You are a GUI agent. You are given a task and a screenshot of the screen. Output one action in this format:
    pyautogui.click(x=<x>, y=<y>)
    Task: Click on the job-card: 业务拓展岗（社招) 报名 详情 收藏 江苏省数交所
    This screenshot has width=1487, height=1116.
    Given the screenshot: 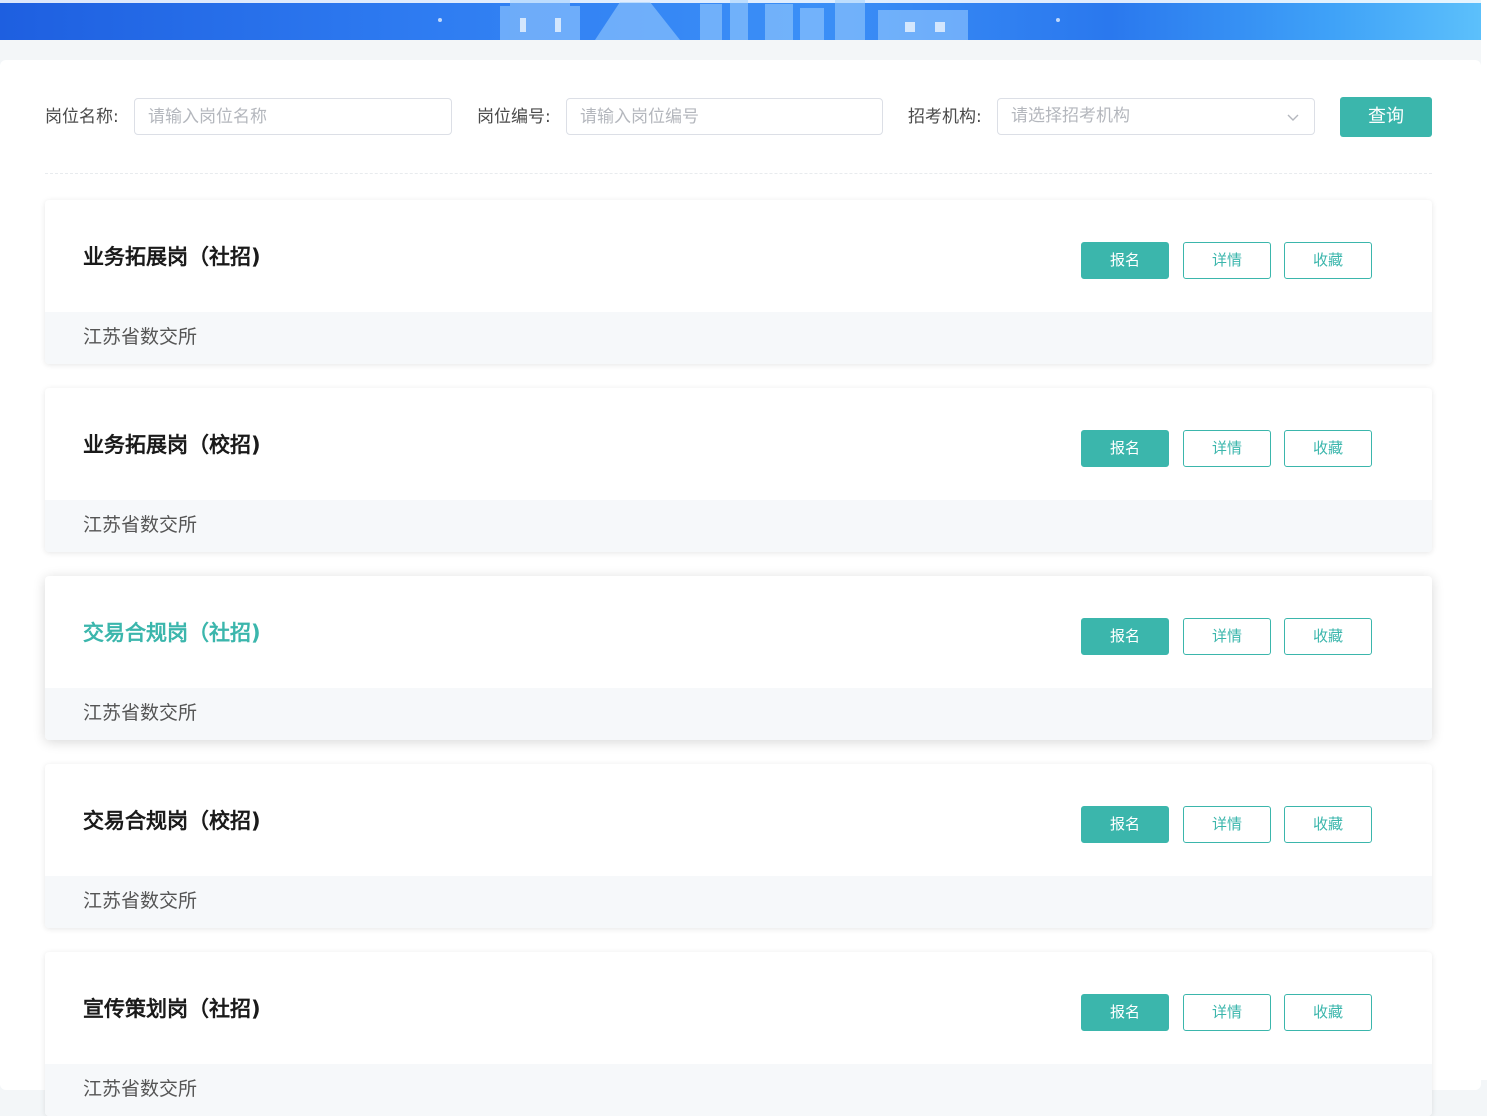 What is the action you would take?
    pyautogui.click(x=738, y=282)
    